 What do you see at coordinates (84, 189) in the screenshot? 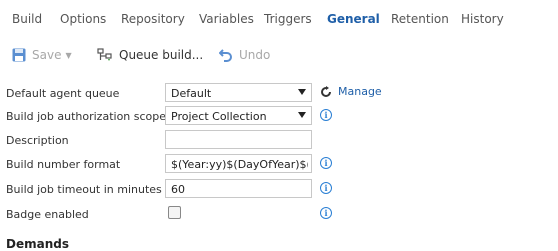
I see `timeout-label: Build job timeout in minutes` at bounding box center [84, 189].